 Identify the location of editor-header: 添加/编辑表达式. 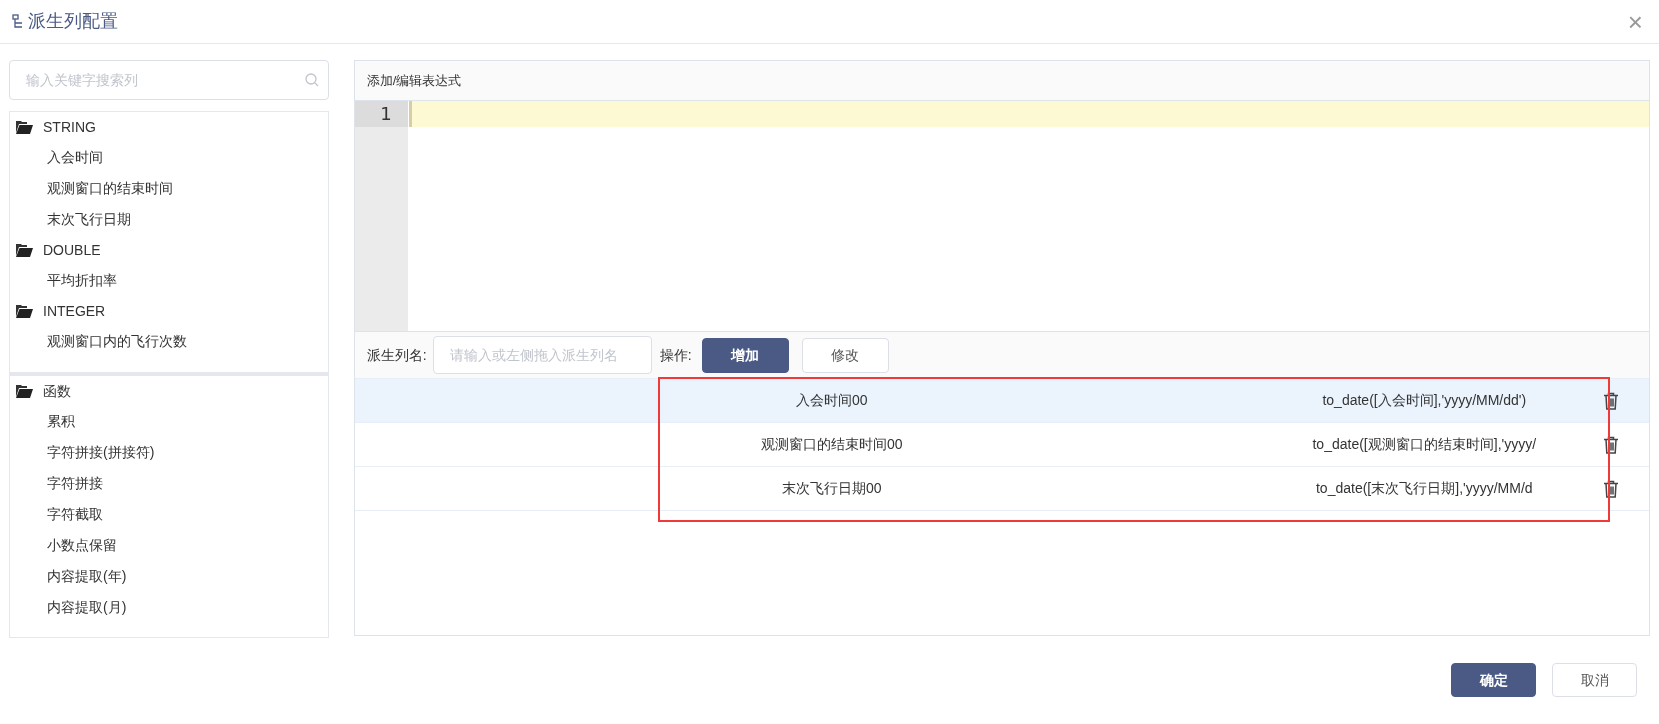
(1001, 81).